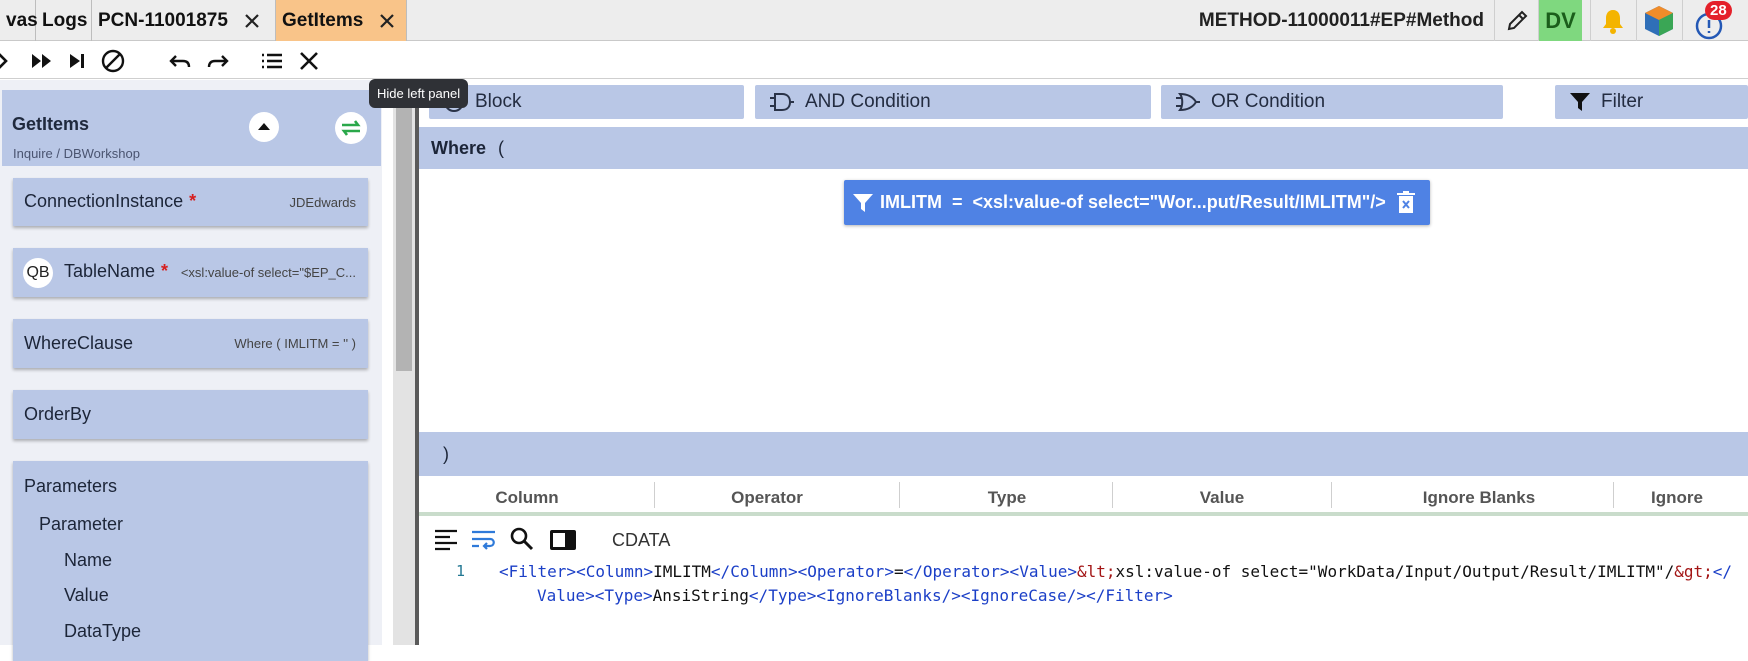  I want to click on tab-canvas: vas, so click(19, 20).